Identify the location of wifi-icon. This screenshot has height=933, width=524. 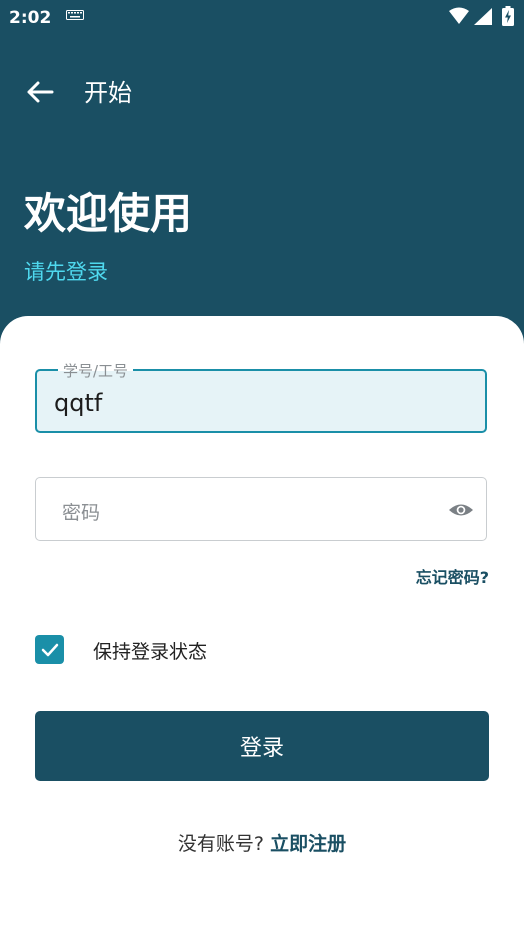
(459, 15).